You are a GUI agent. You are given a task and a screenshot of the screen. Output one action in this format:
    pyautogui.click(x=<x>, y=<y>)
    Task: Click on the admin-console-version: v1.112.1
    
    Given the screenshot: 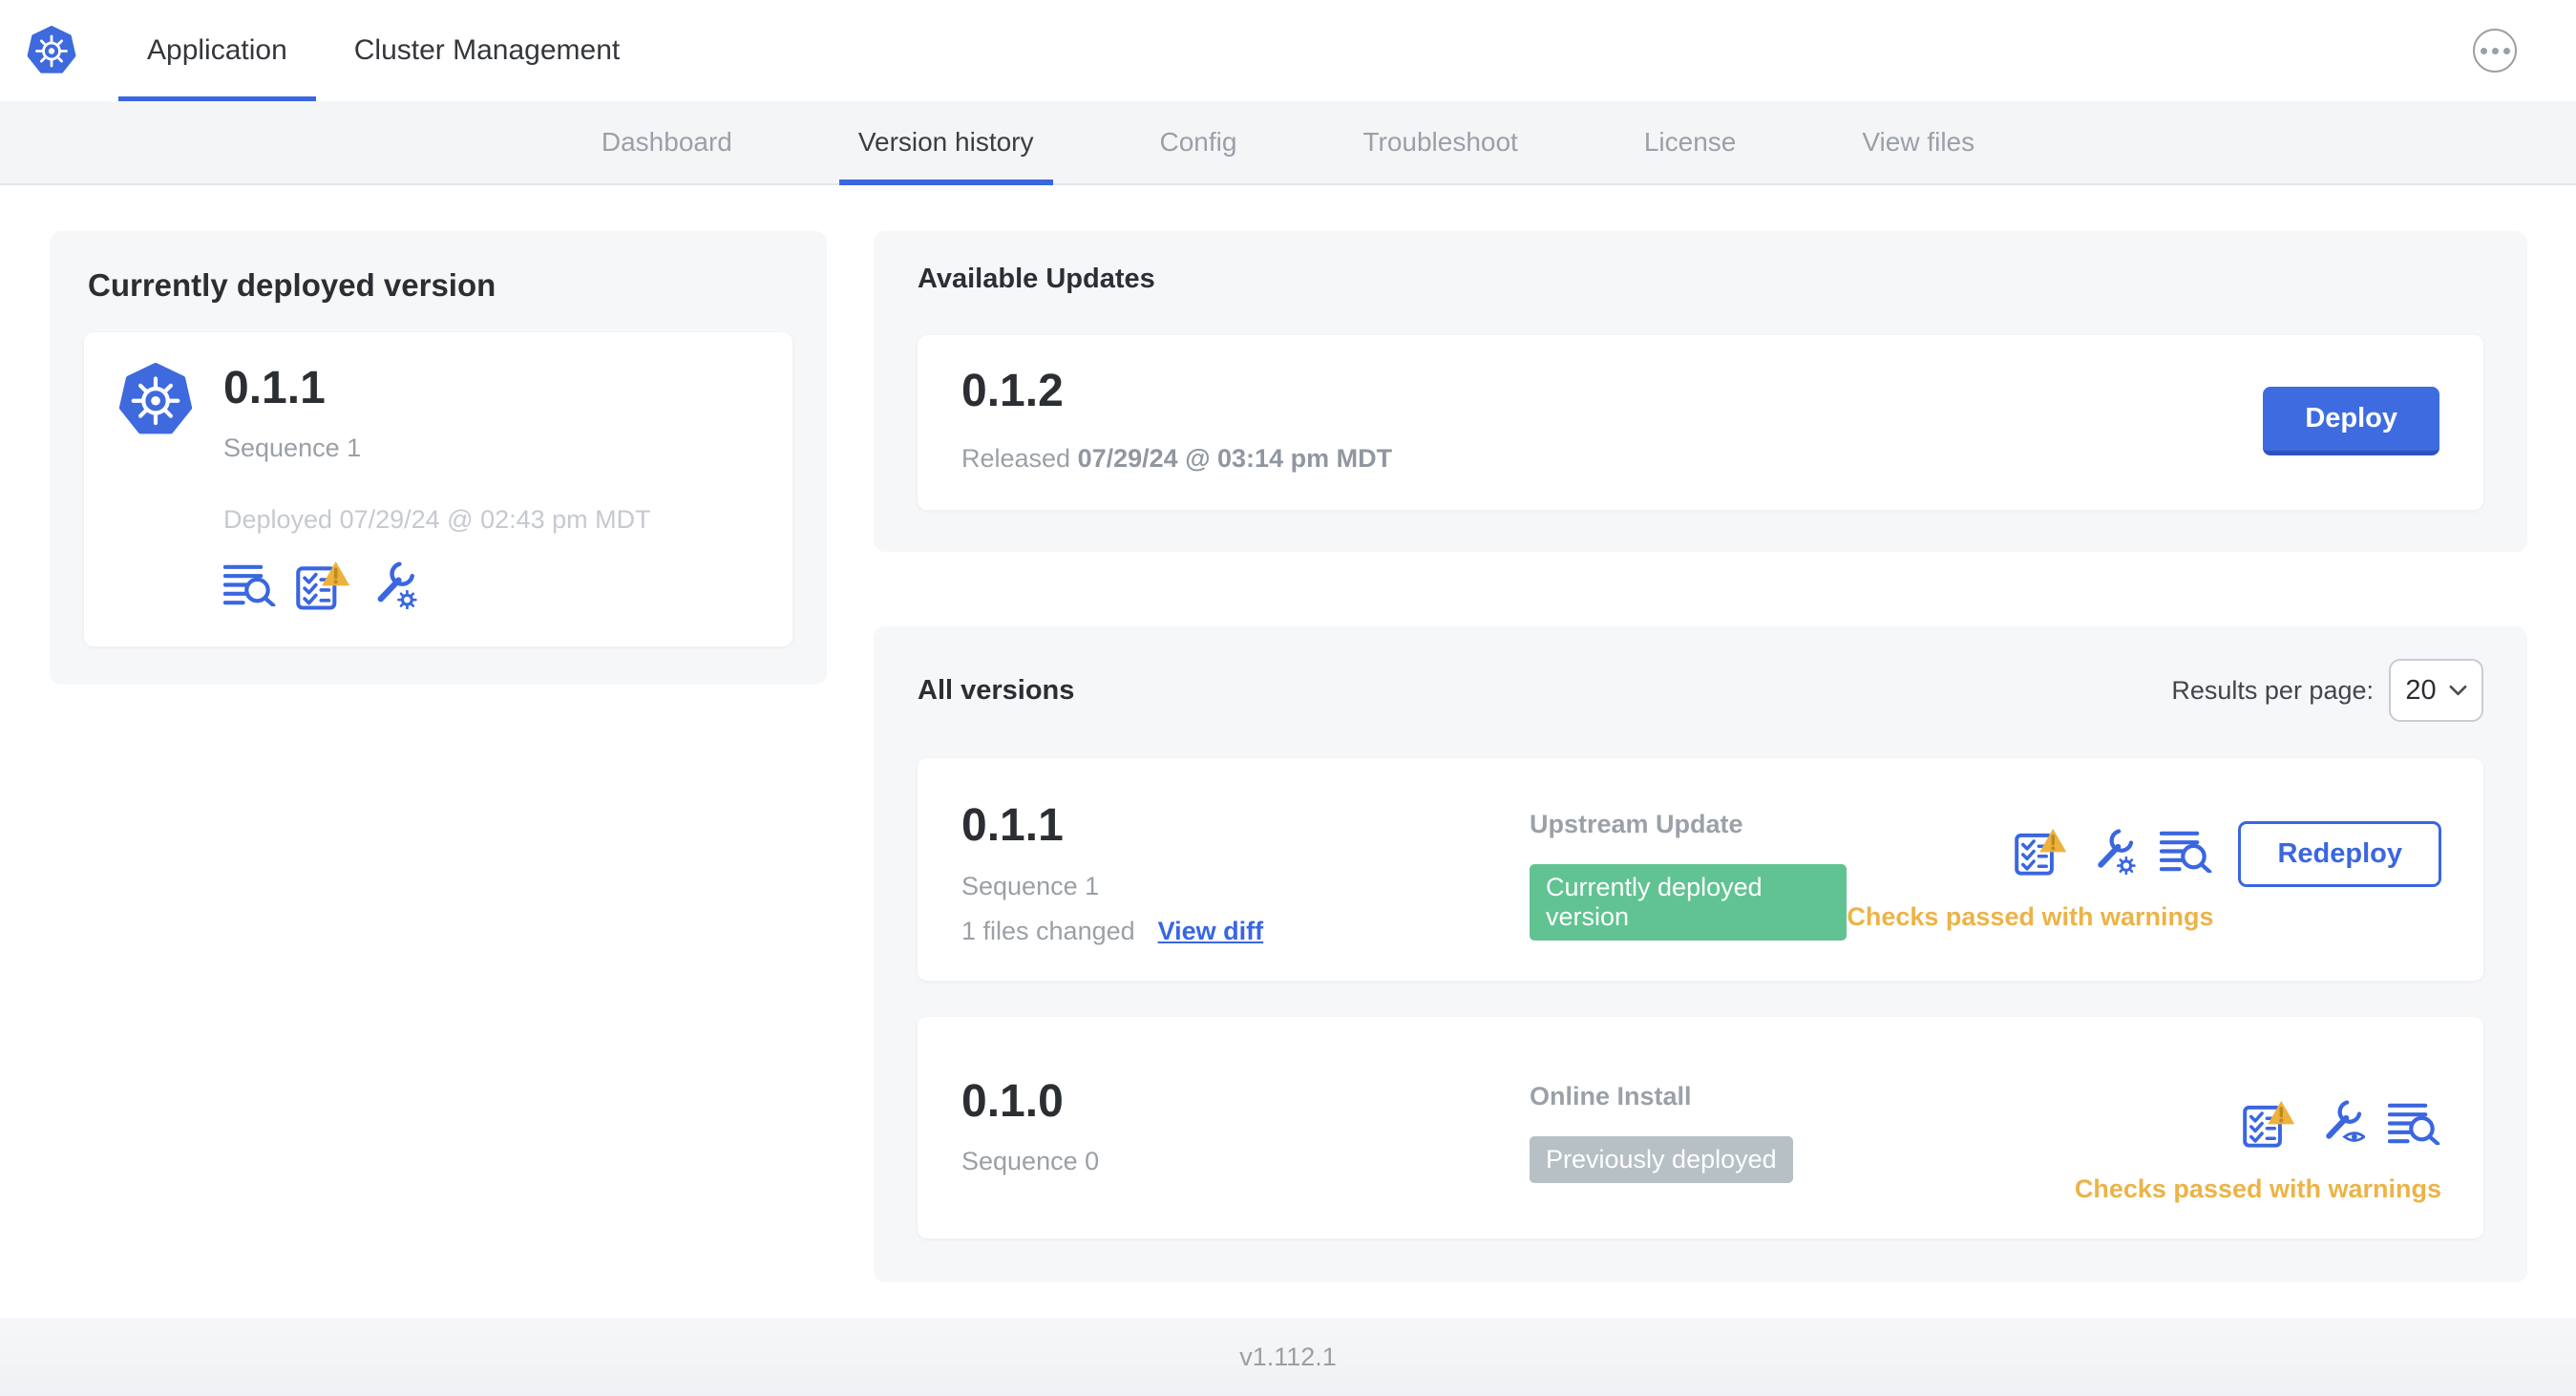 What is the action you would take?
    pyautogui.click(x=1288, y=1356)
    